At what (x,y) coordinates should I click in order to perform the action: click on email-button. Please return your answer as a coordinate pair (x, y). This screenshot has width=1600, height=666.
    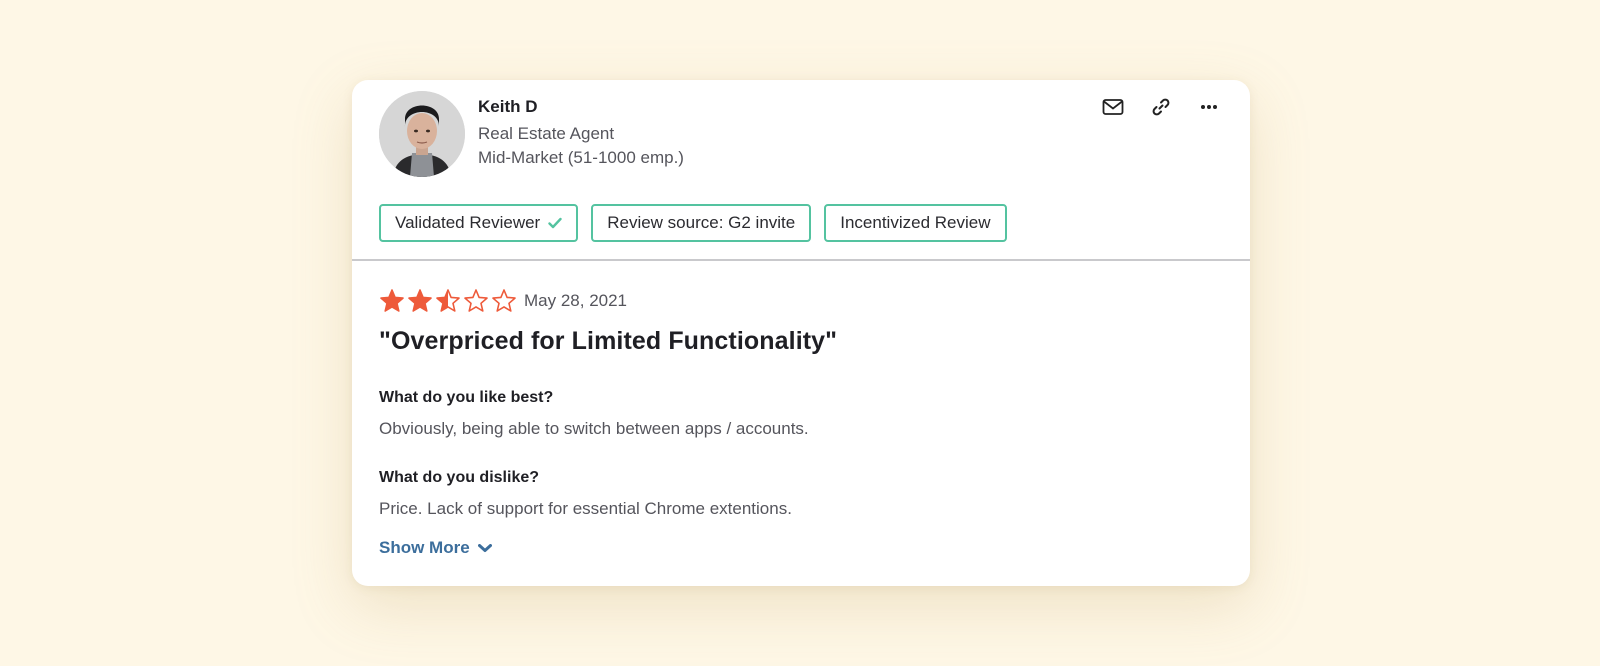
    Looking at the image, I should click on (1113, 107).